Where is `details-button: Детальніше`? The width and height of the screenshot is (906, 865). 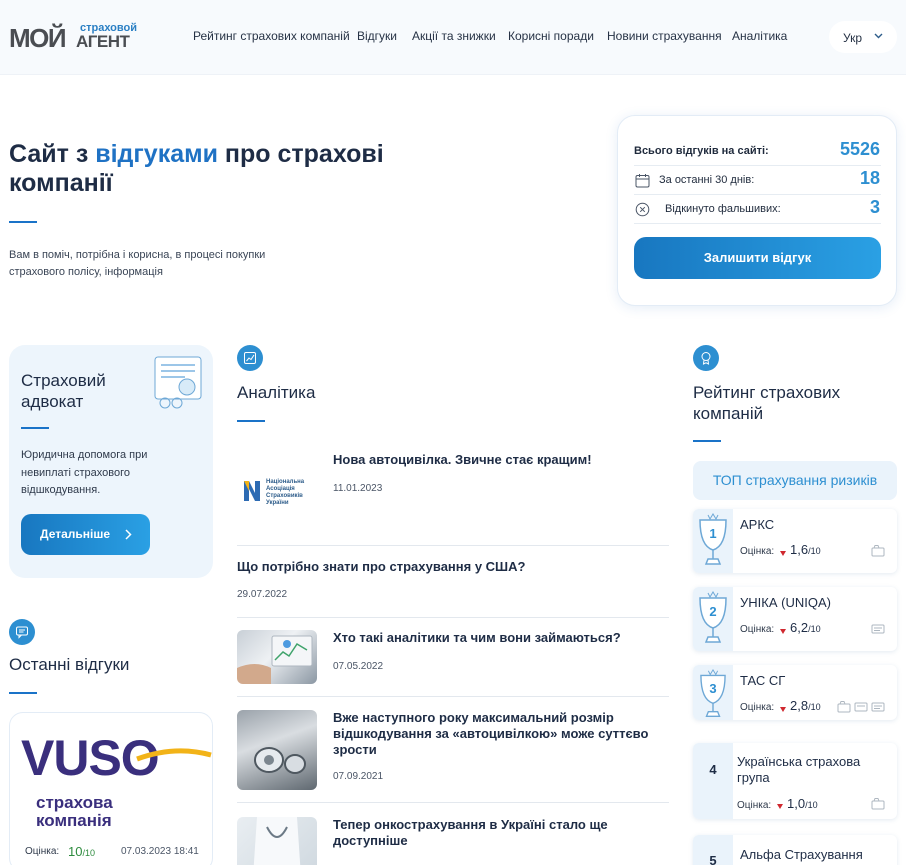 details-button: Детальніше is located at coordinates (85, 534).